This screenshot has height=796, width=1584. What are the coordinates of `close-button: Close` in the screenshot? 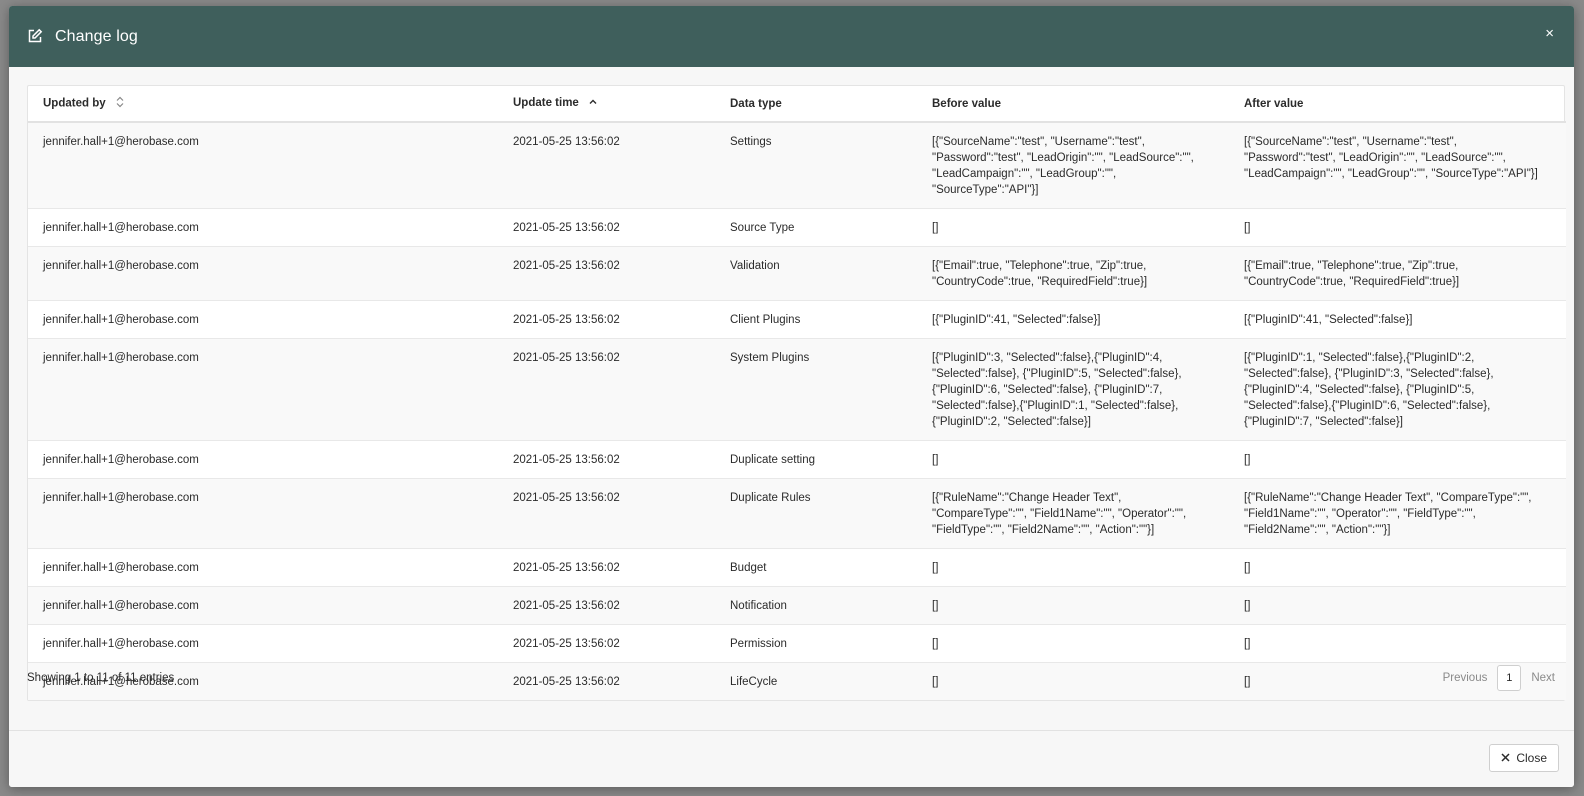 It's located at (1524, 758).